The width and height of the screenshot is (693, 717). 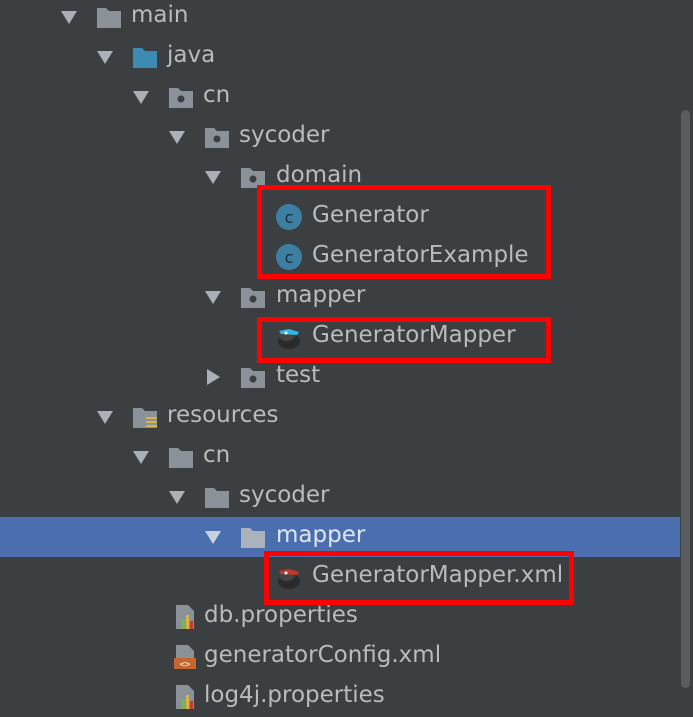 I want to click on vertical-scrollbar, so click(x=685, y=399).